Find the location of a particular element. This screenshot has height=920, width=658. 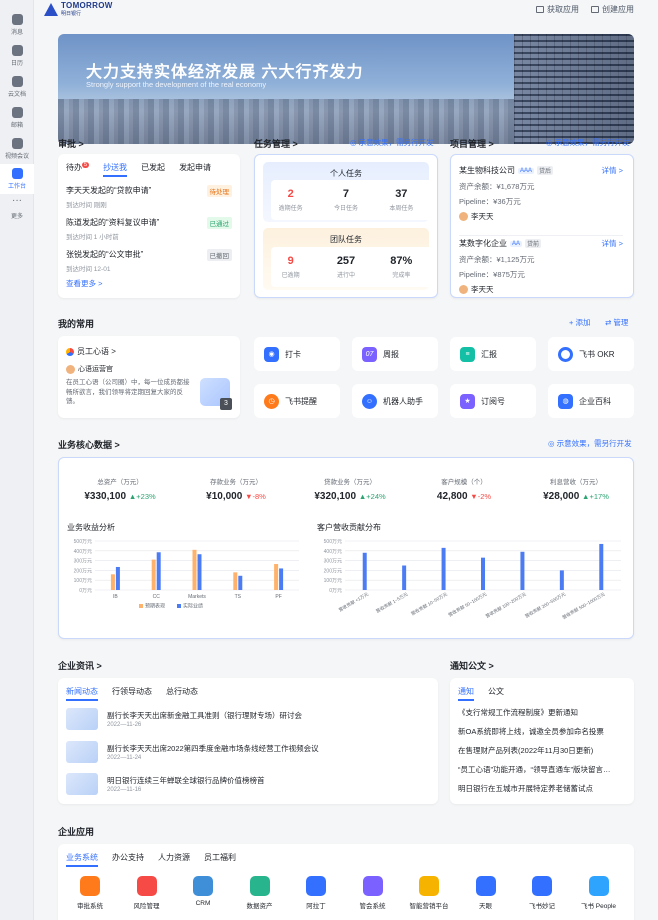

app-icon is located at coordinates (542, 886).